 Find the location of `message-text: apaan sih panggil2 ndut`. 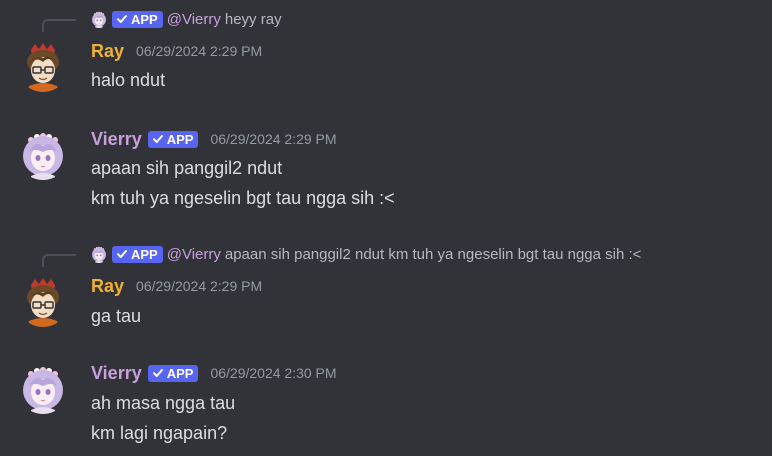

message-text: apaan sih panggil2 ndut is located at coordinates (187, 168).